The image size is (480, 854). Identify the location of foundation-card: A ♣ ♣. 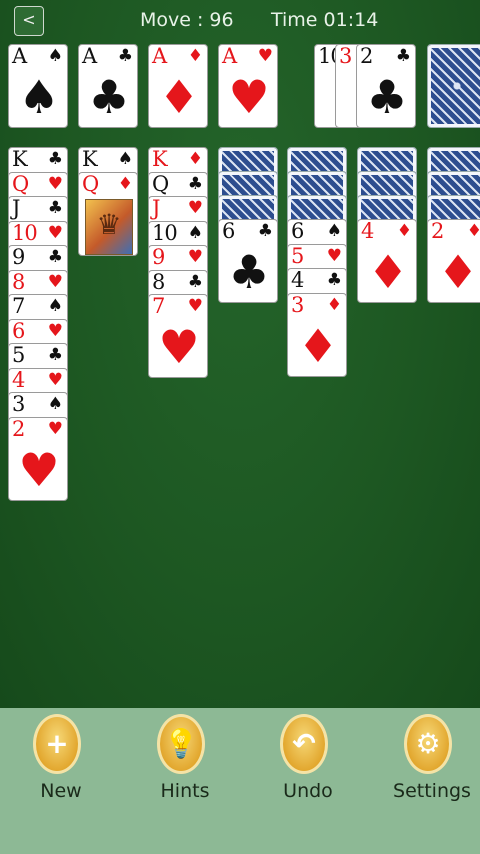
(108, 86).